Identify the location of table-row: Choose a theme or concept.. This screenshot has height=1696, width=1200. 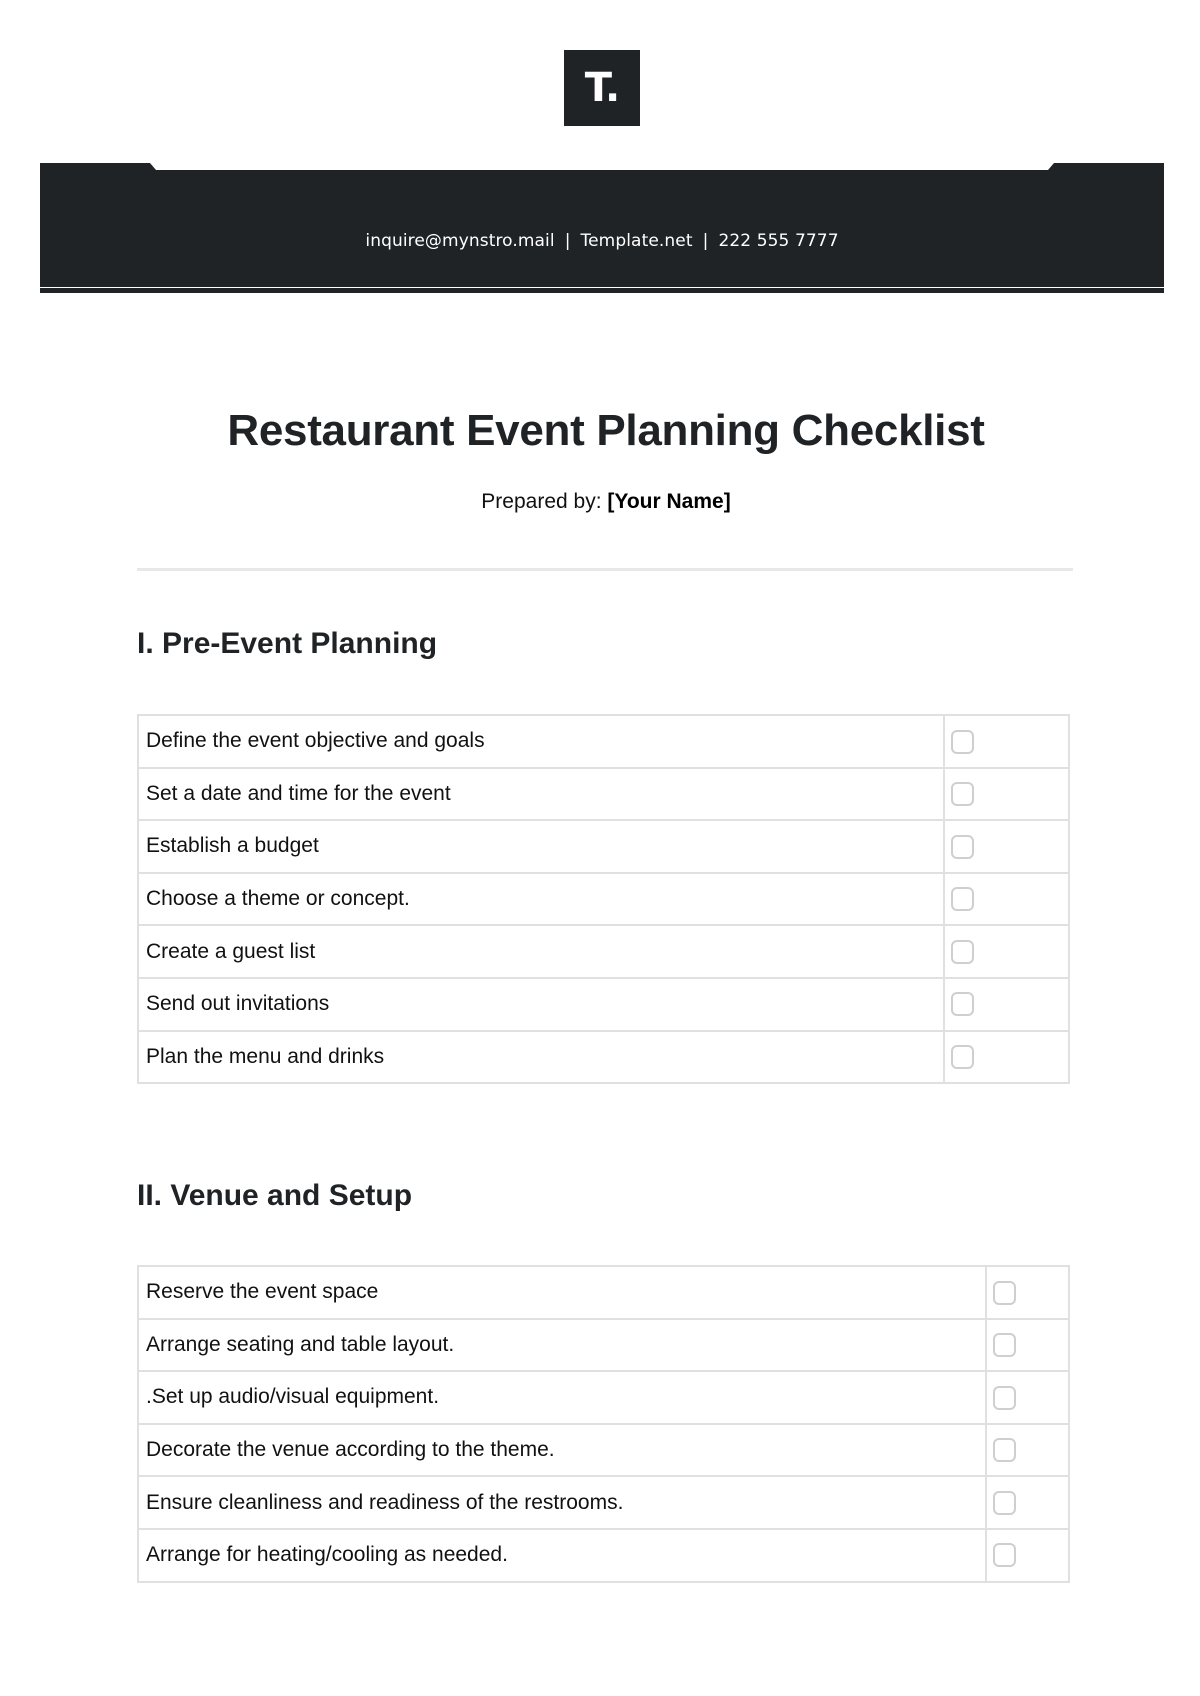
(603, 899).